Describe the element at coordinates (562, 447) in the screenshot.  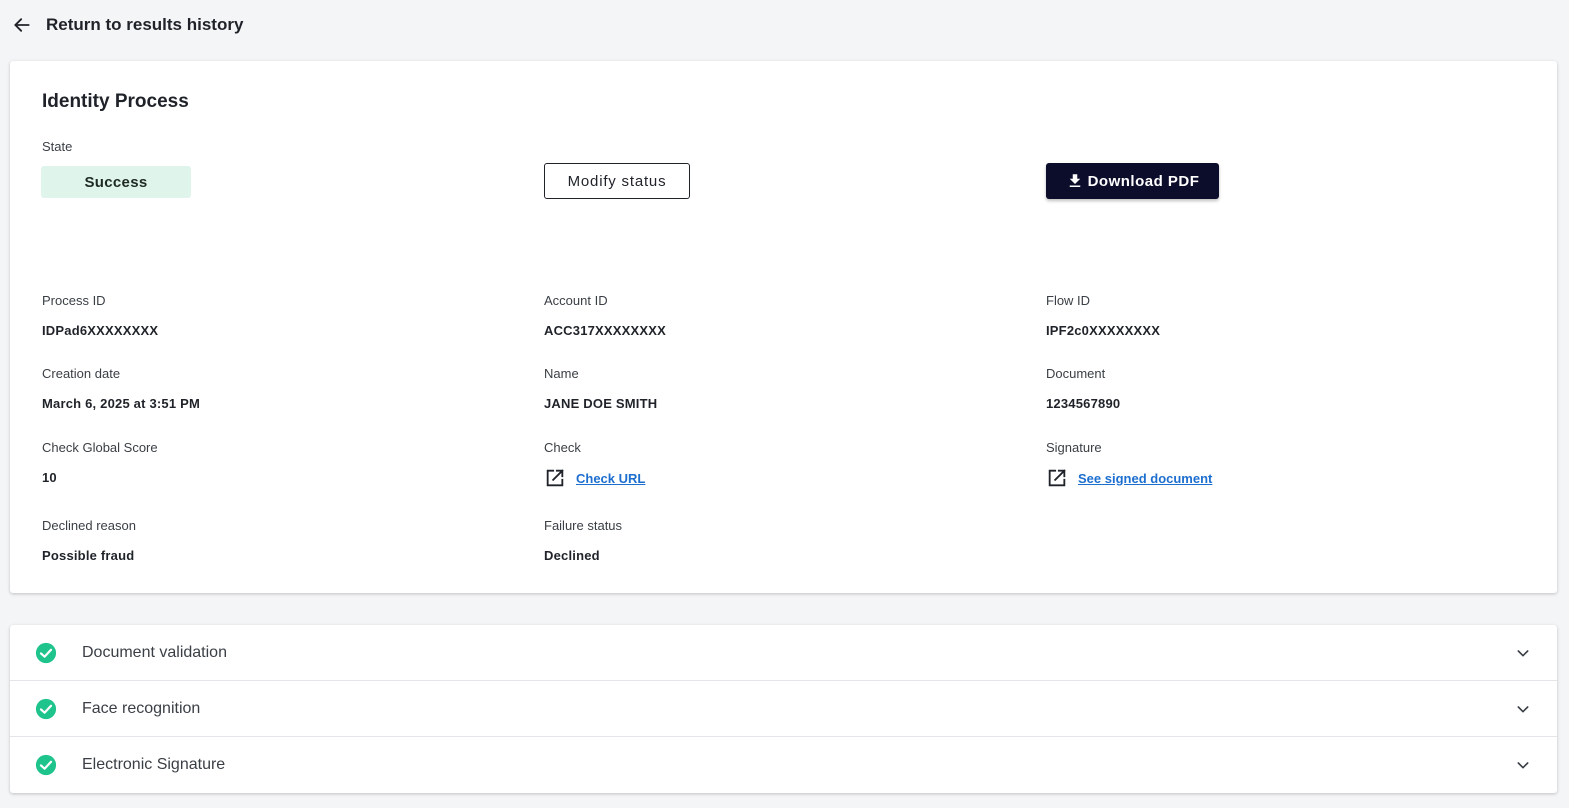
I see `check-label: Check` at that location.